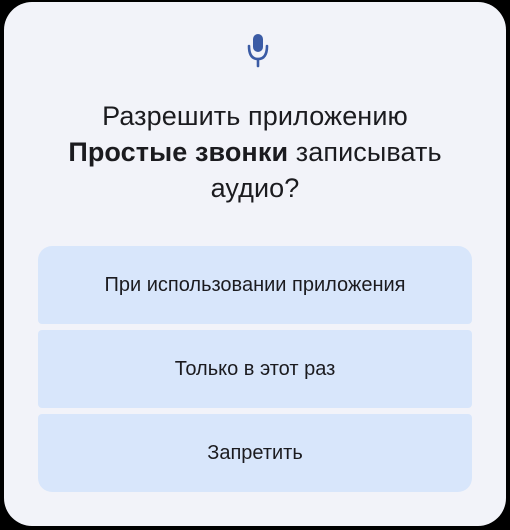 This screenshot has width=510, height=530. What do you see at coordinates (255, 369) in the screenshot?
I see `allow-once-button: Только в этот раз` at bounding box center [255, 369].